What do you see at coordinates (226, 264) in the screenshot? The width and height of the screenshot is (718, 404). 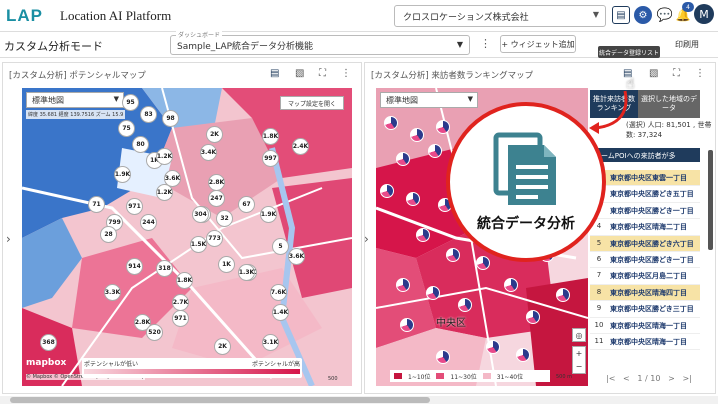 I see `map-cluster: 1K` at bounding box center [226, 264].